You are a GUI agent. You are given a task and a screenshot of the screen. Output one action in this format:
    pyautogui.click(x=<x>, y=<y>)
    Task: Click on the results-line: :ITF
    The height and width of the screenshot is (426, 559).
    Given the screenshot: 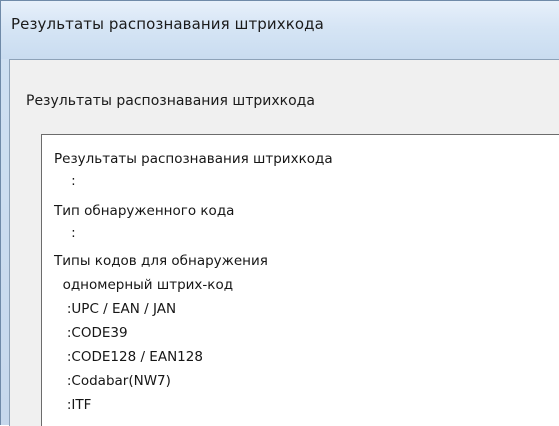 What is the action you would take?
    pyautogui.click(x=73, y=405)
    